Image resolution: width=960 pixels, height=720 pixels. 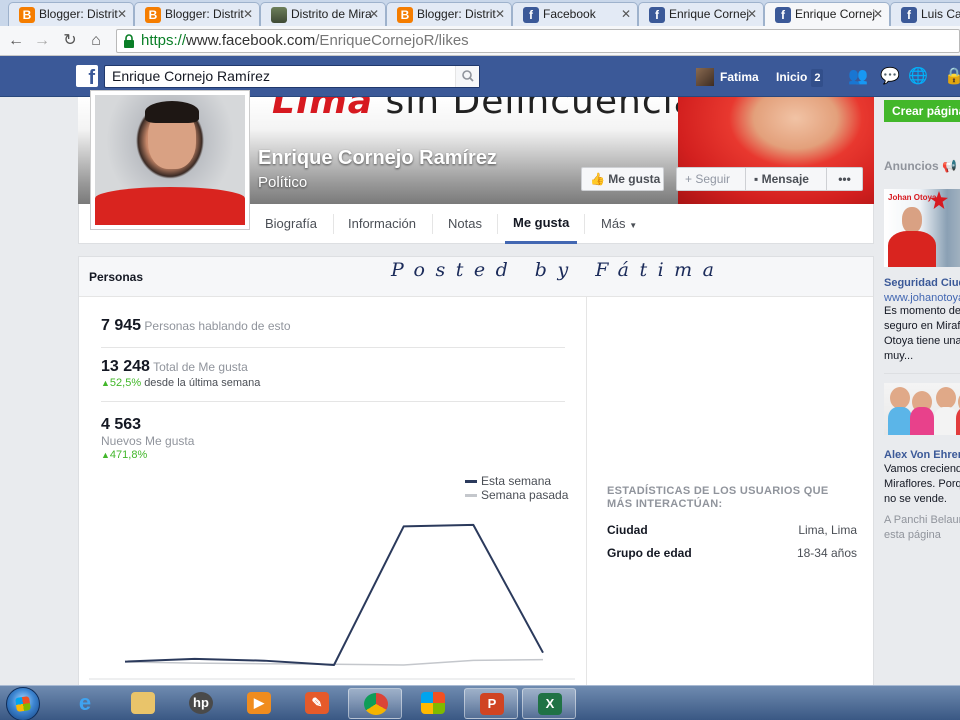 I want to click on excel-icon: X, so click(x=550, y=704).